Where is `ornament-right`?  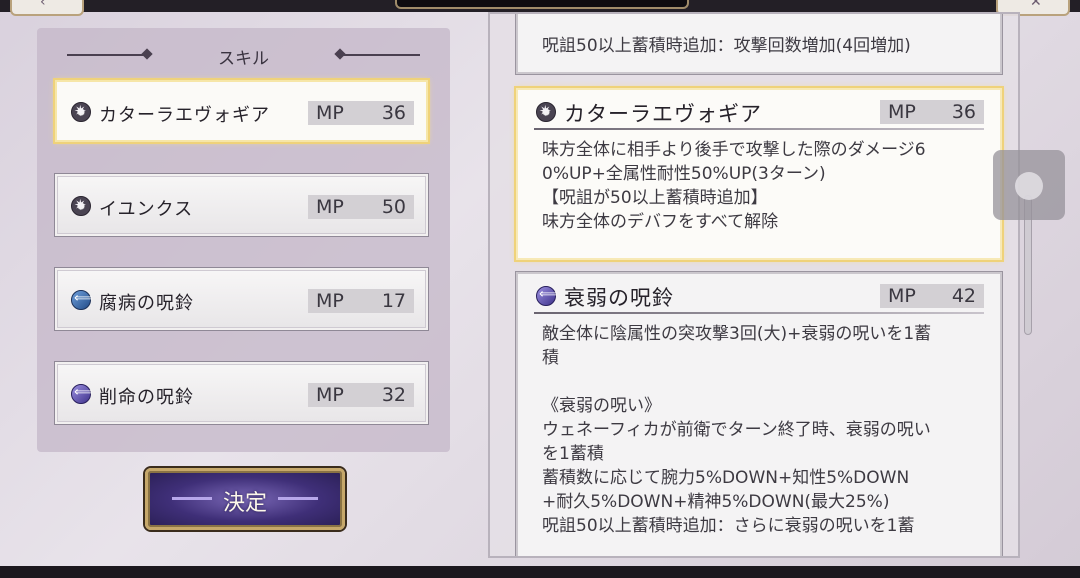 ornament-right is located at coordinates (380, 55).